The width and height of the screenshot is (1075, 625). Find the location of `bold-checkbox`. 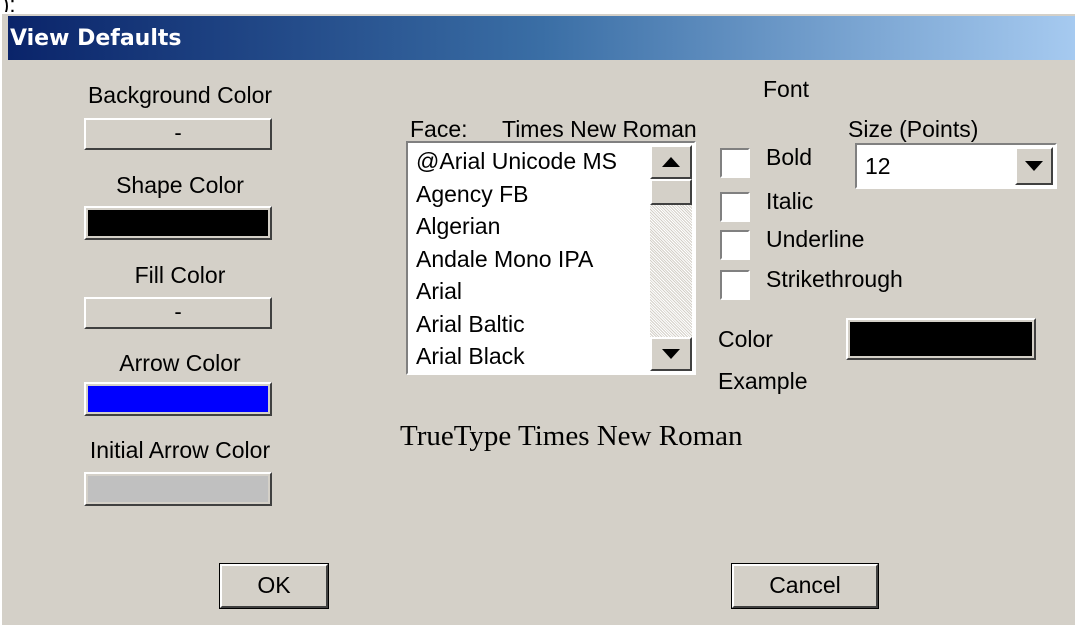

bold-checkbox is located at coordinates (735, 163).